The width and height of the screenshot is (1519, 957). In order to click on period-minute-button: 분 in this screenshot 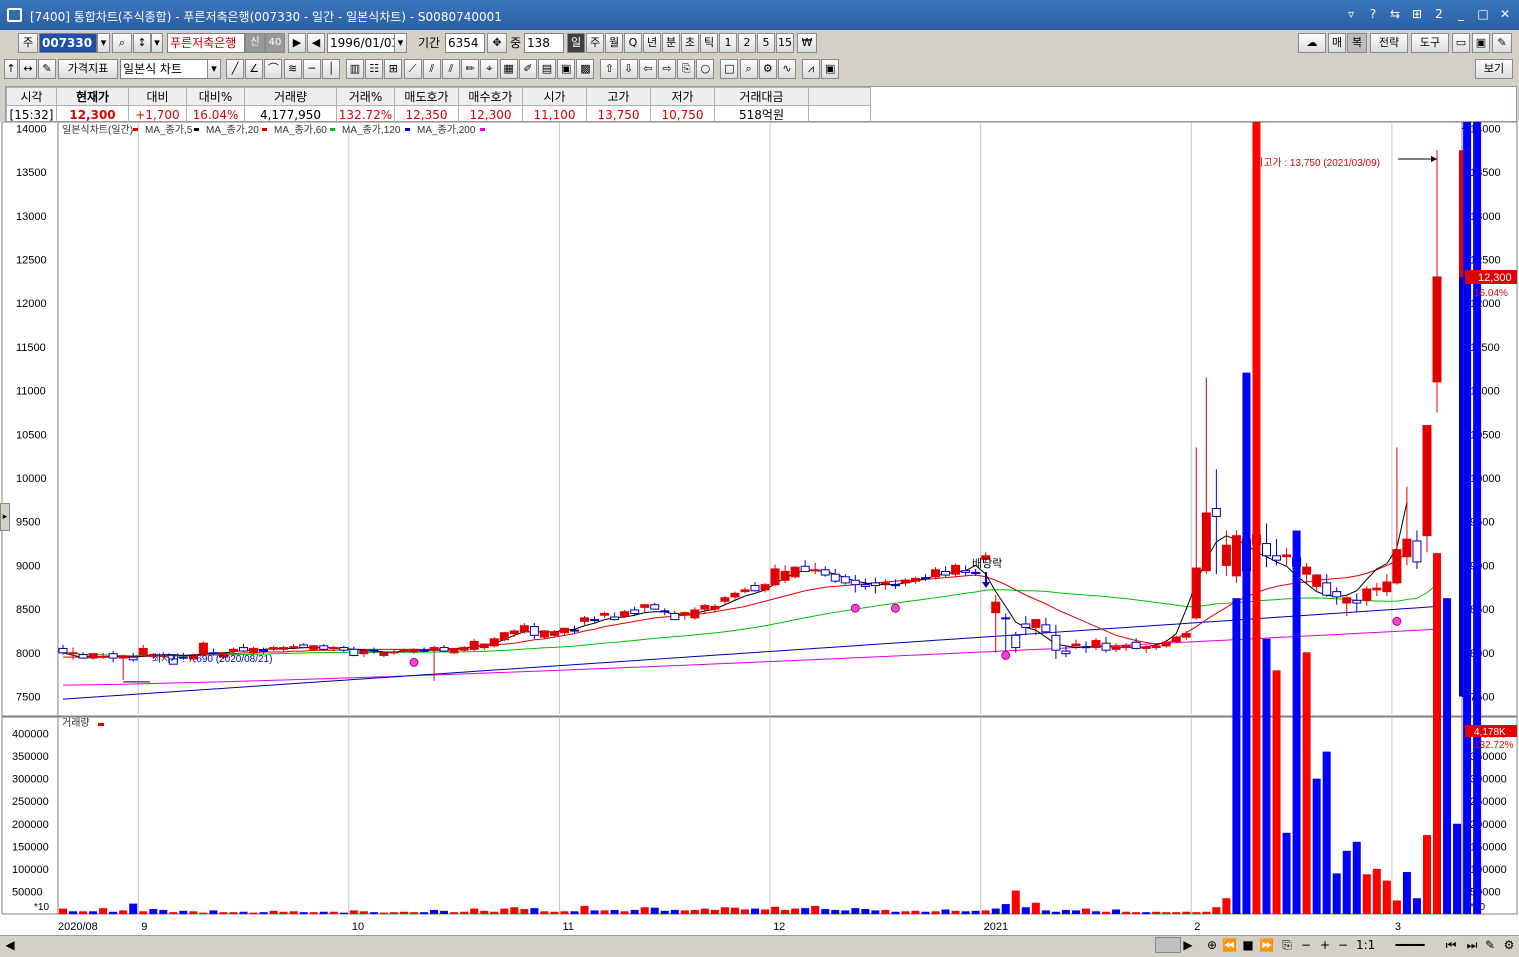, I will do `click(671, 43)`.